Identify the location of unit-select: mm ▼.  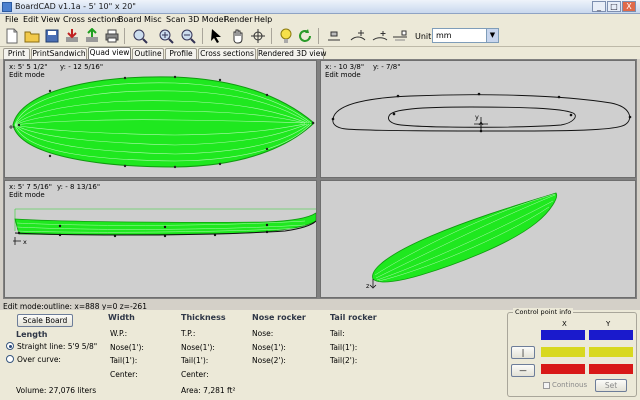
(465, 35).